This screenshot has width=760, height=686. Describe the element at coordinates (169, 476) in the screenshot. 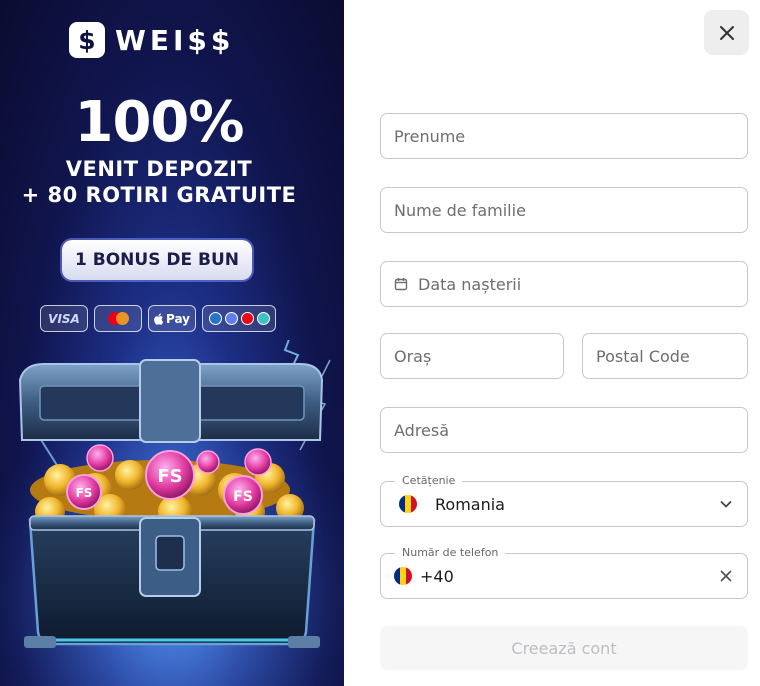

I see `fs-coin-label: FS` at that location.